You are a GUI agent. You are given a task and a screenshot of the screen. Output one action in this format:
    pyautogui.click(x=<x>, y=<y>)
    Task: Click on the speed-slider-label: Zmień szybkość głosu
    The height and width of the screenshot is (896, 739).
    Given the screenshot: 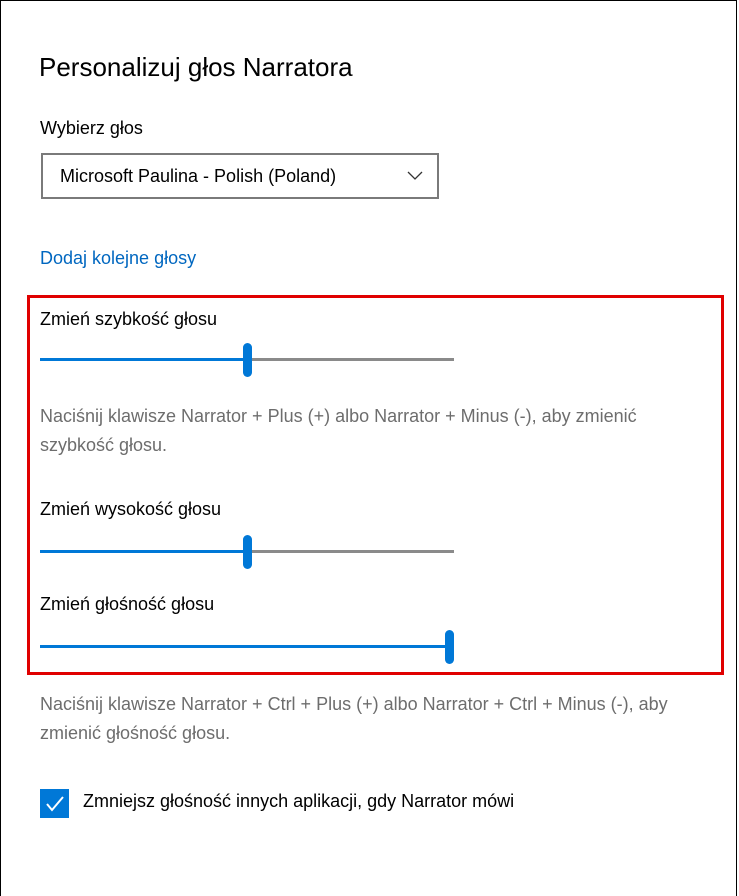 What is the action you would take?
    pyautogui.click(x=129, y=319)
    